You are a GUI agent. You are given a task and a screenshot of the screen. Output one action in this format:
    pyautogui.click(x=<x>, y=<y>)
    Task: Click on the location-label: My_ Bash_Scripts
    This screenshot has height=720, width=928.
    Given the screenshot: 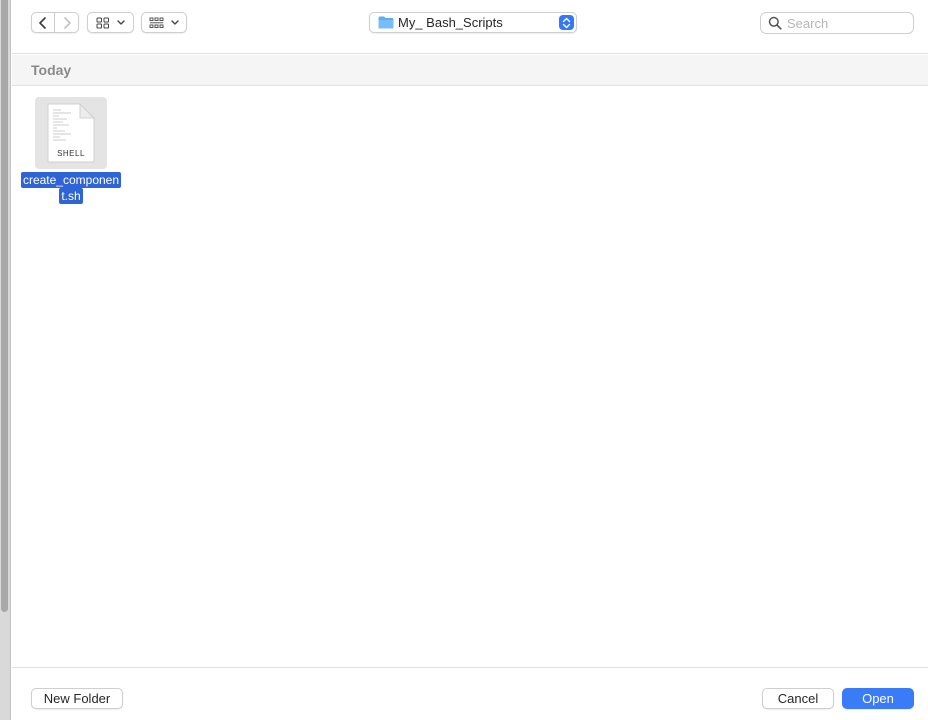 What is the action you would take?
    pyautogui.click(x=450, y=22)
    